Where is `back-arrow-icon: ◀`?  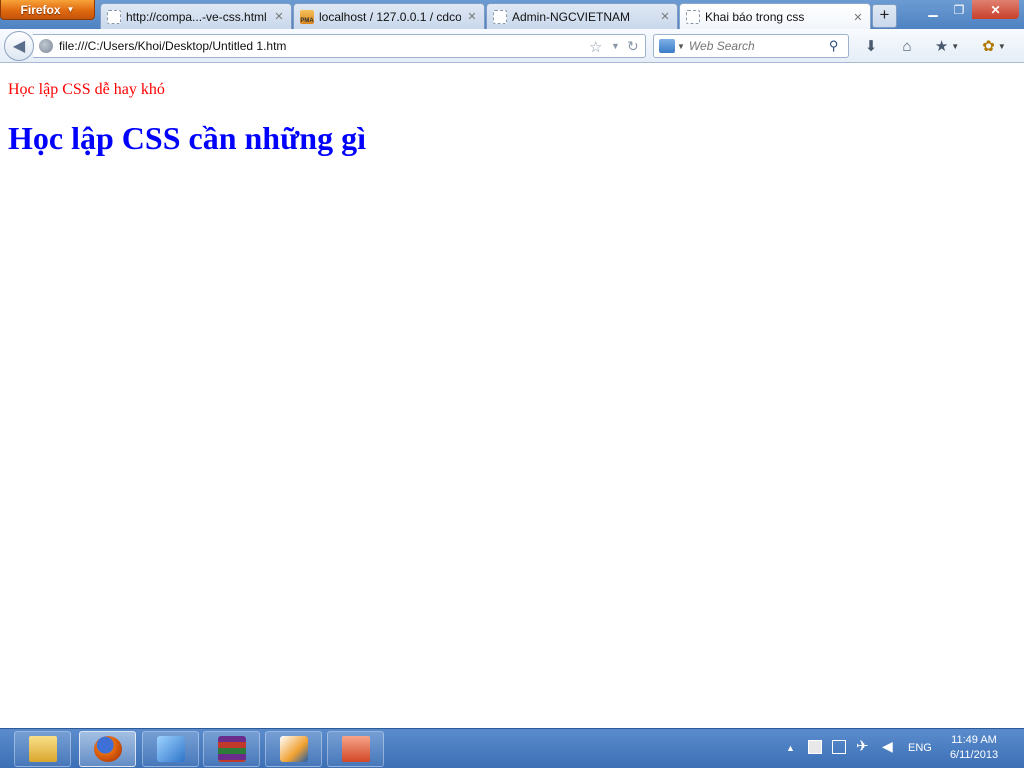
back-arrow-icon: ◀ is located at coordinates (19, 46).